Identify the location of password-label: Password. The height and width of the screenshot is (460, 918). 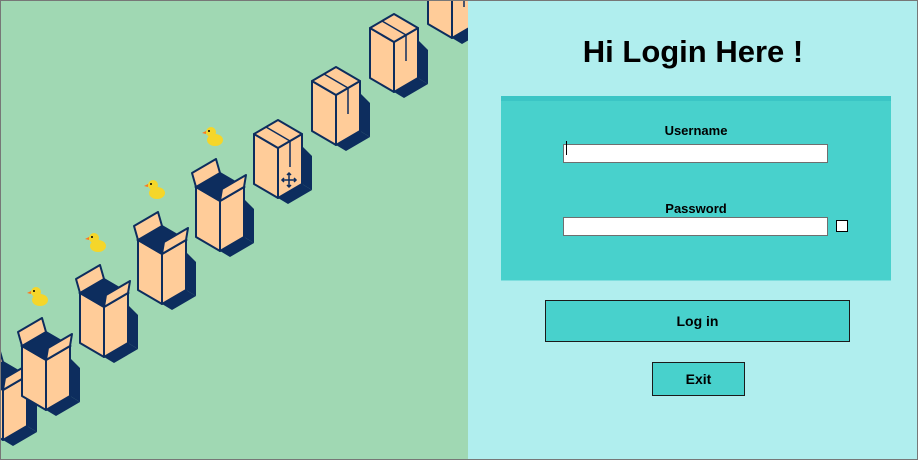
(696, 208).